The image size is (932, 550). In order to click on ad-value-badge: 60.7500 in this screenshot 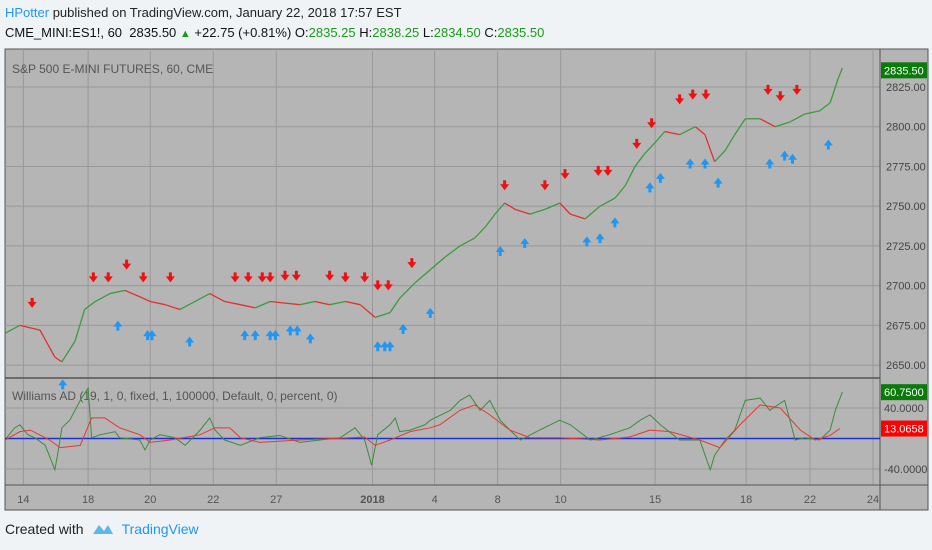, I will do `click(904, 393)`.